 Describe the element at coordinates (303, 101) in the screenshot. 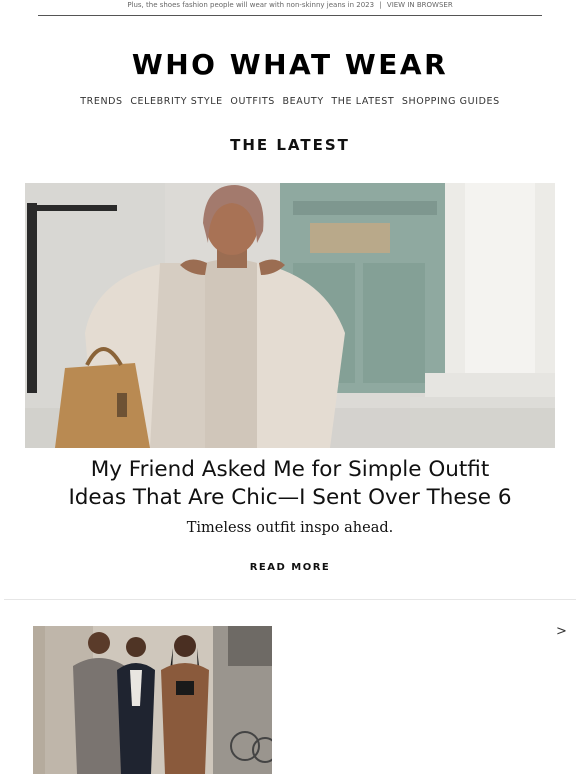

I see `nav-item-beauty: BEAUTY` at that location.